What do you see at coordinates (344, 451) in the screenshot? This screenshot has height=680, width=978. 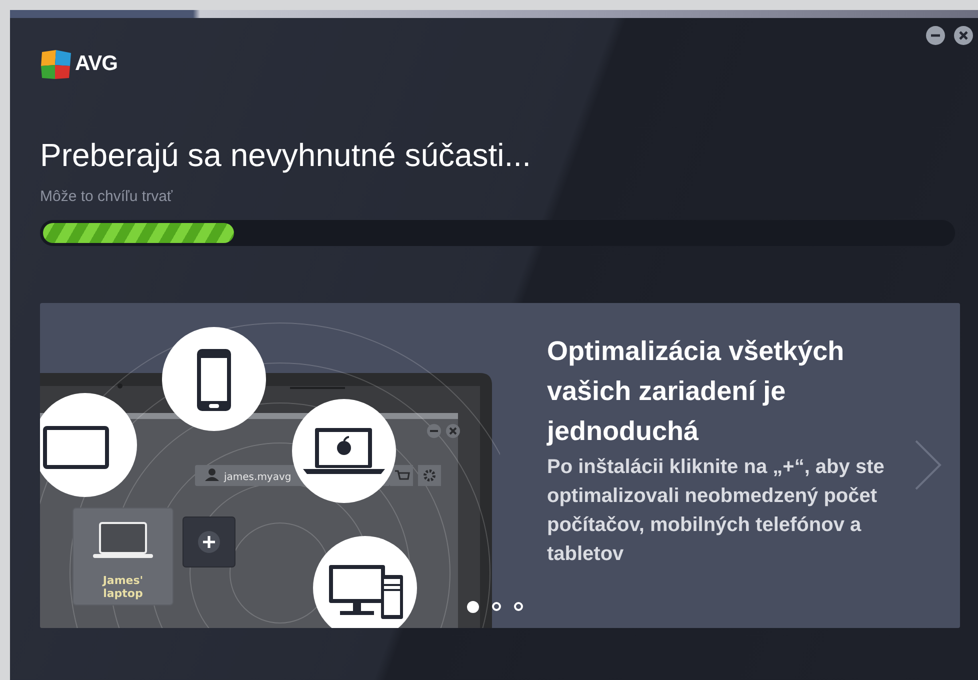 I see `laptop-icon` at bounding box center [344, 451].